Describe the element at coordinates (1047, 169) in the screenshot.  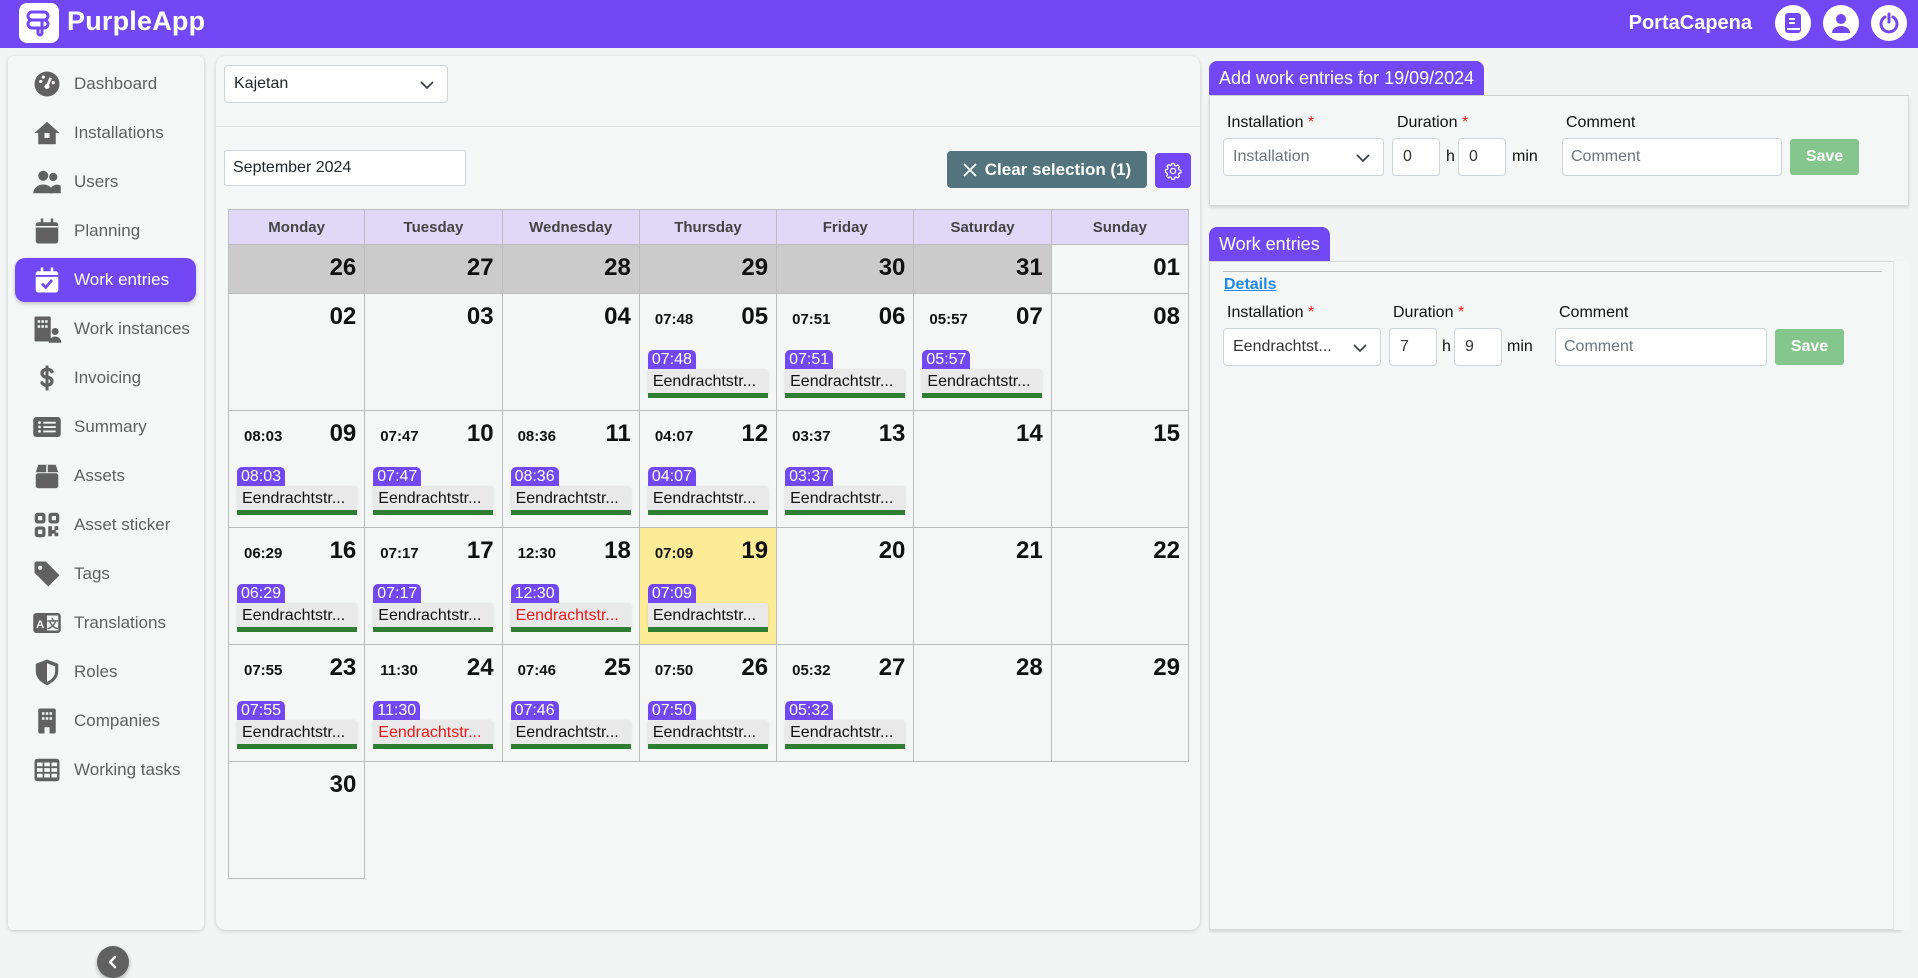
I see `clear-selection-button: Clear selection (1)` at that location.